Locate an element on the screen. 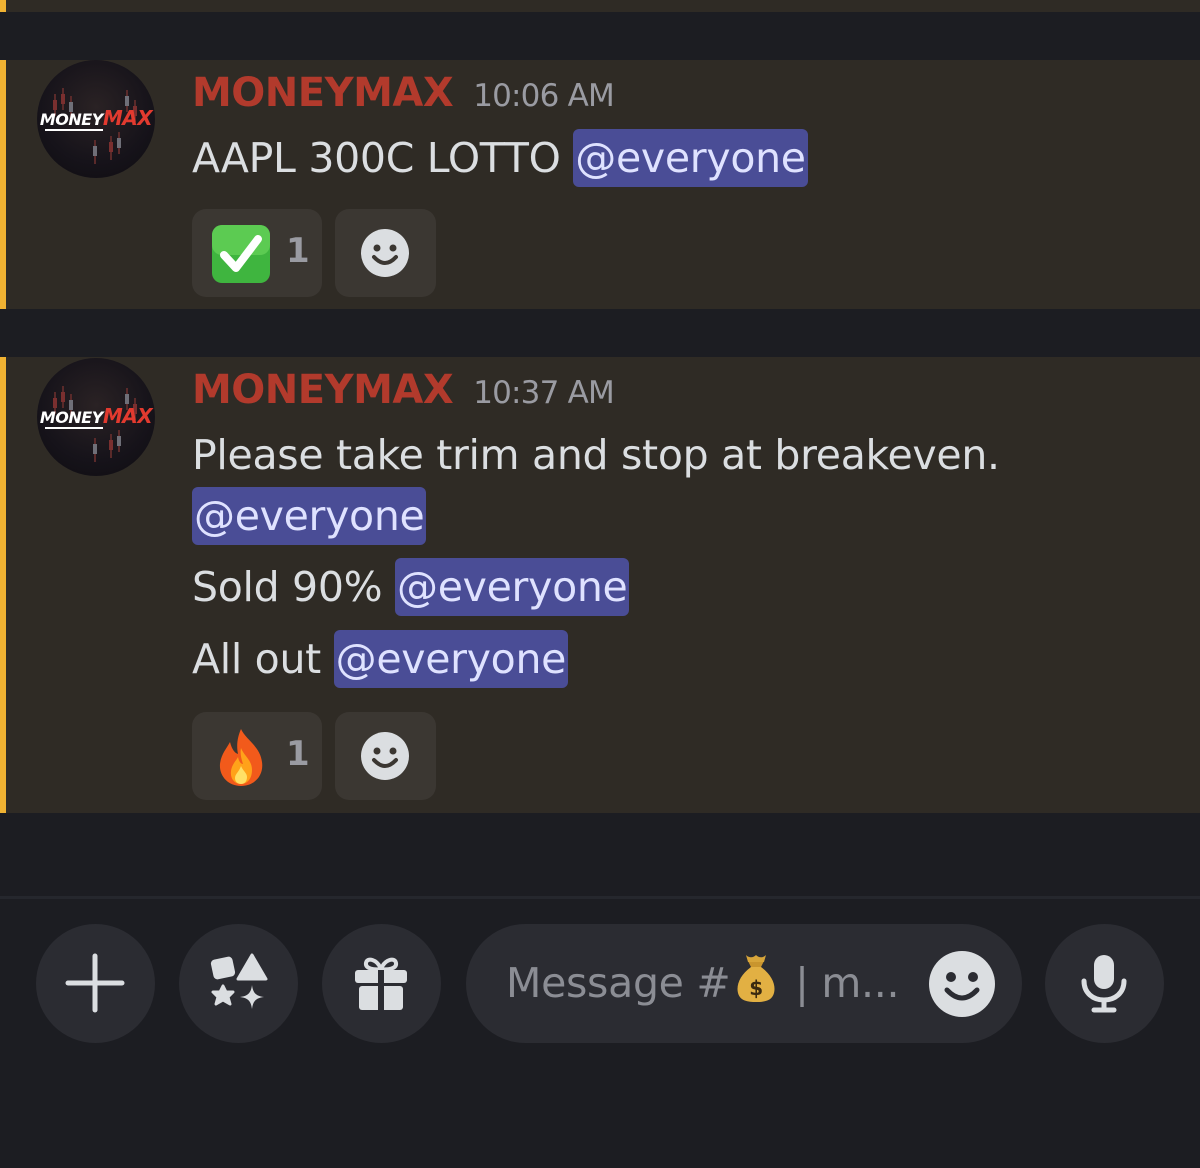  microphone-icon is located at coordinates (1104, 984).